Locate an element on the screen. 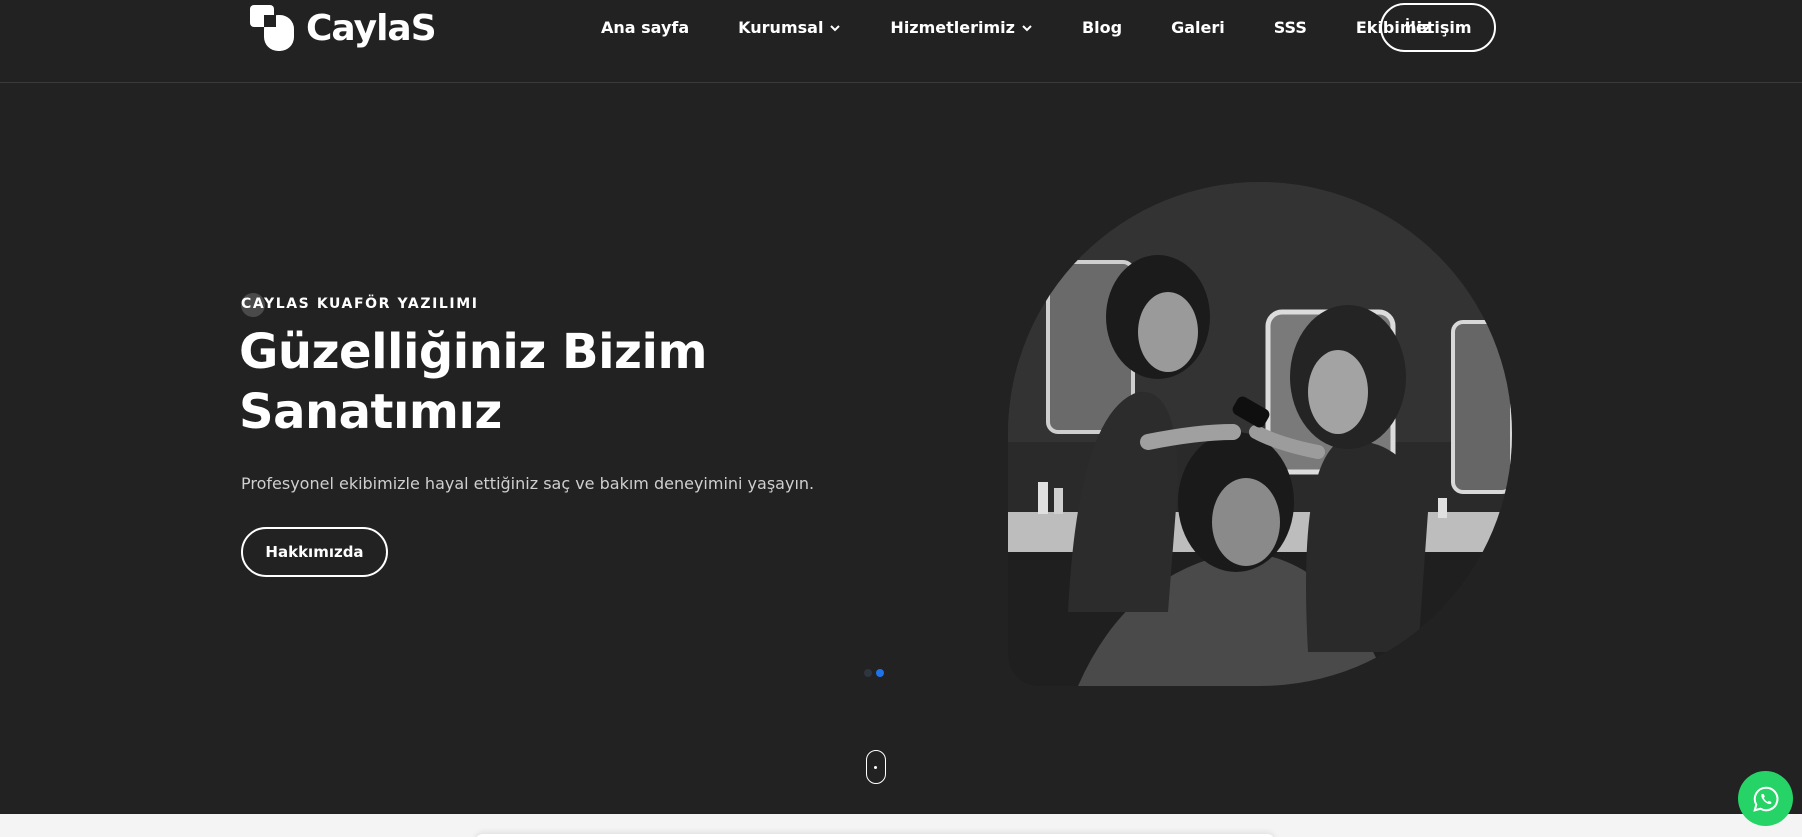 The height and width of the screenshot is (837, 1802). hero-title: Güzelliğiniz Bizim Sanatımız is located at coordinates (499, 382).